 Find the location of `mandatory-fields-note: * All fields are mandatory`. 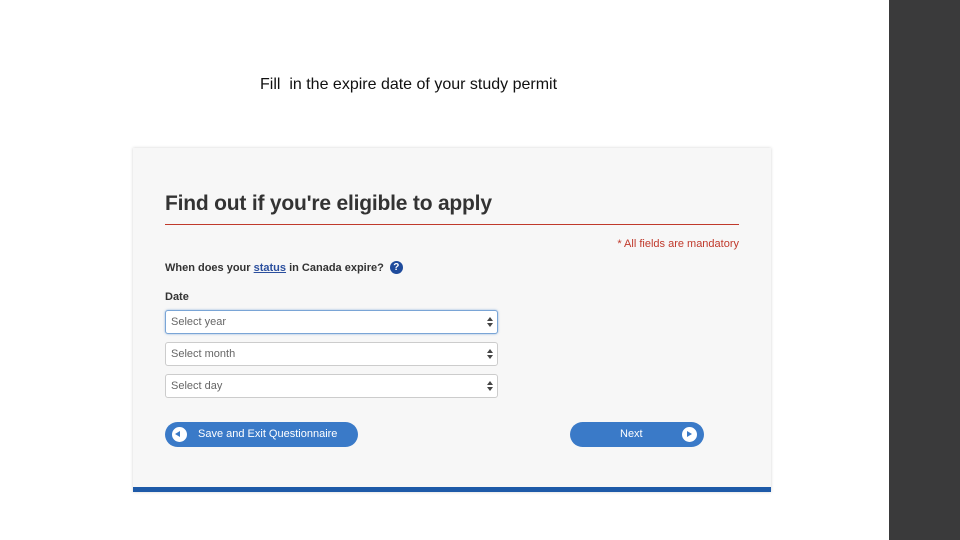

mandatory-fields-note: * All fields are mandatory is located at coordinates (678, 244).